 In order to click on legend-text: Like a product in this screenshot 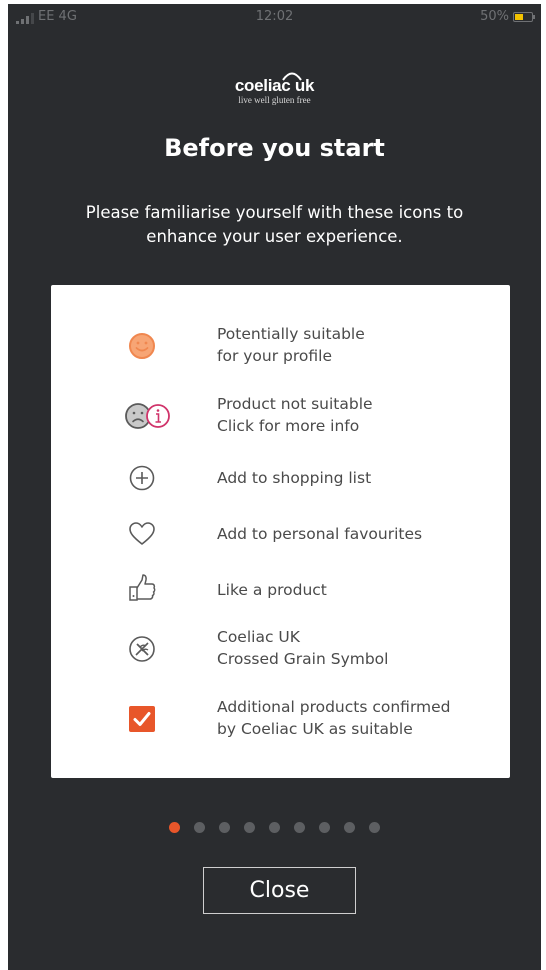, I will do `click(272, 590)`.